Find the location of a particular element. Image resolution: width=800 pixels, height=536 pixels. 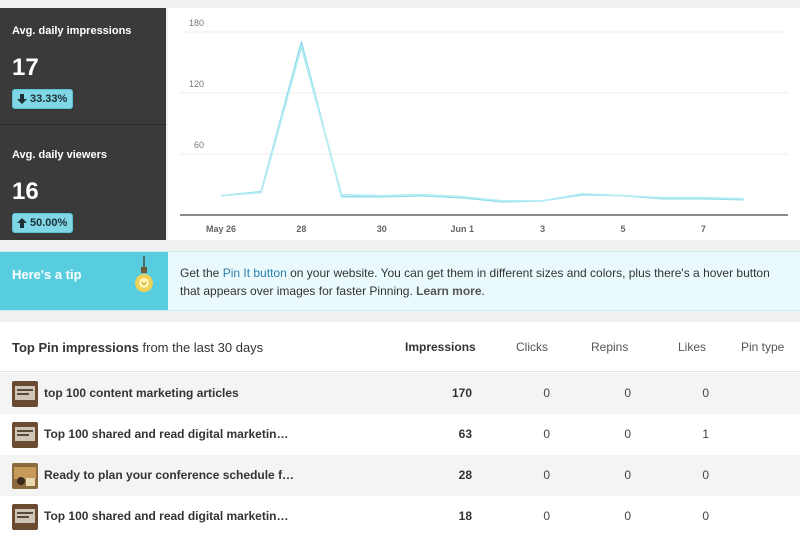

pin-title: top 100 content marketing articles is located at coordinates (141, 393).